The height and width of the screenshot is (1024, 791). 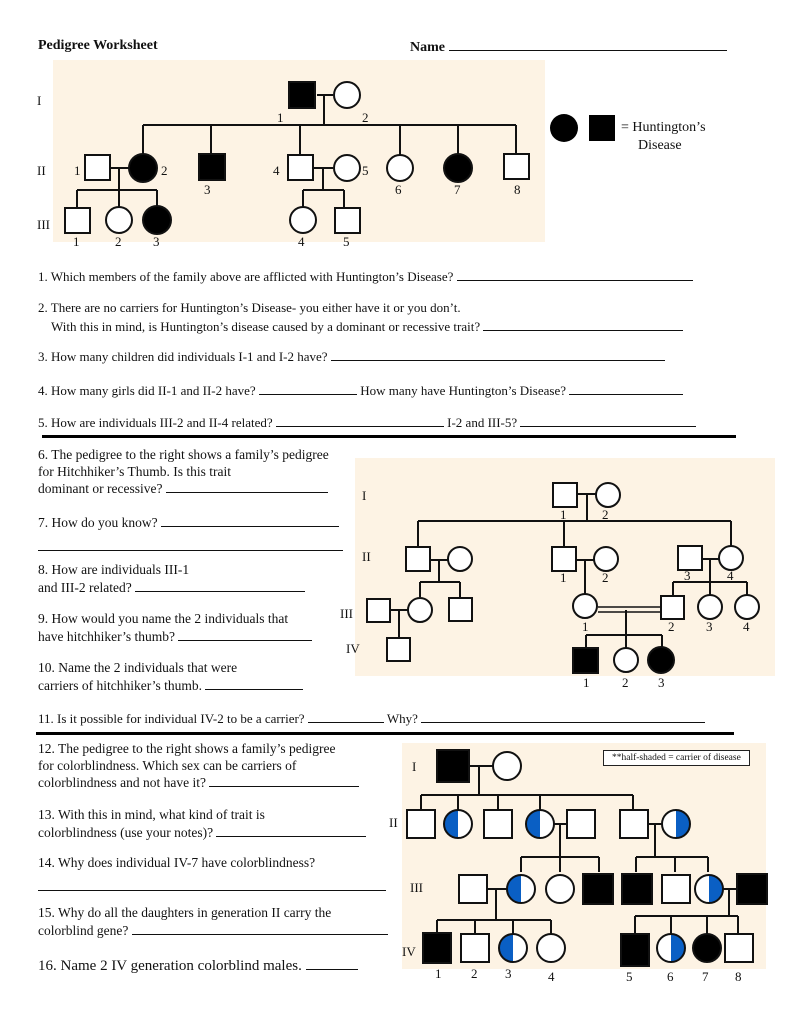 I want to click on answer-1-blank, so click(x=574, y=274).